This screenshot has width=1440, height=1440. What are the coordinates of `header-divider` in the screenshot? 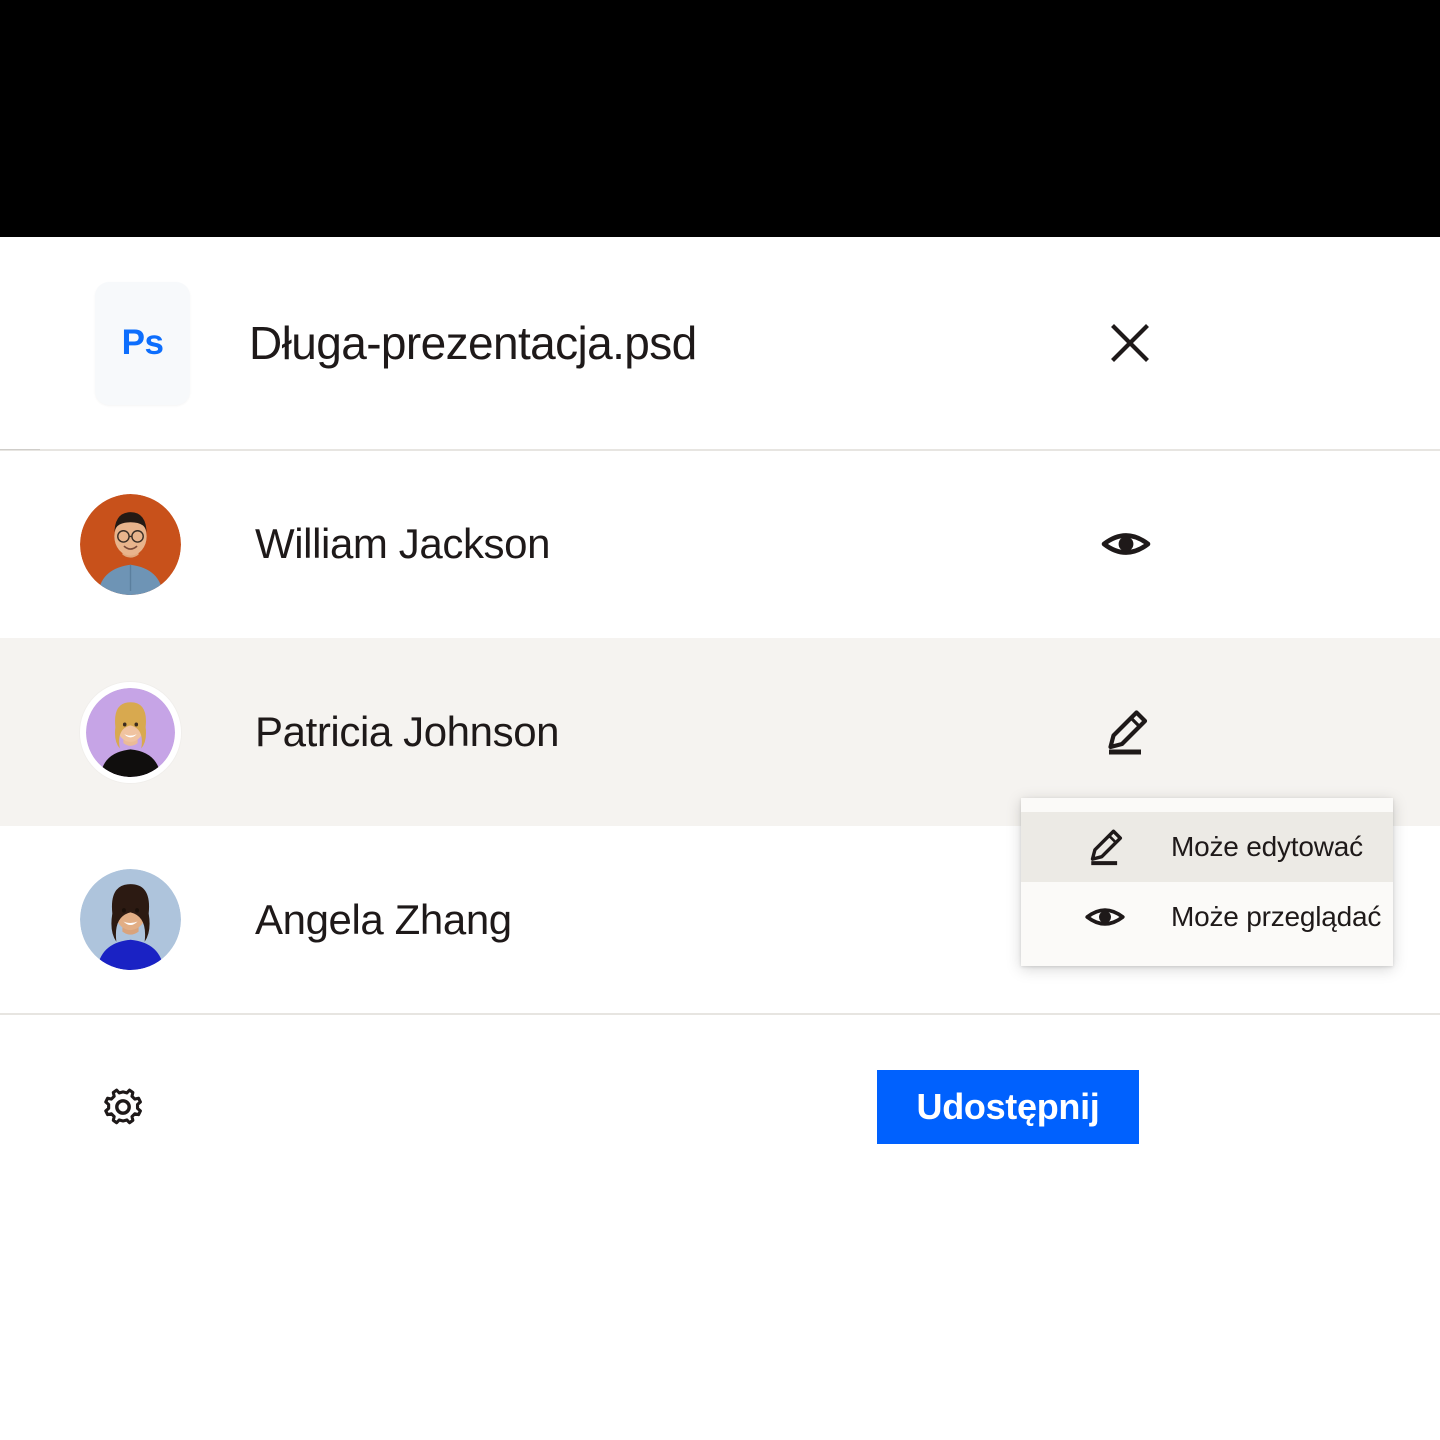 It's located at (720, 450).